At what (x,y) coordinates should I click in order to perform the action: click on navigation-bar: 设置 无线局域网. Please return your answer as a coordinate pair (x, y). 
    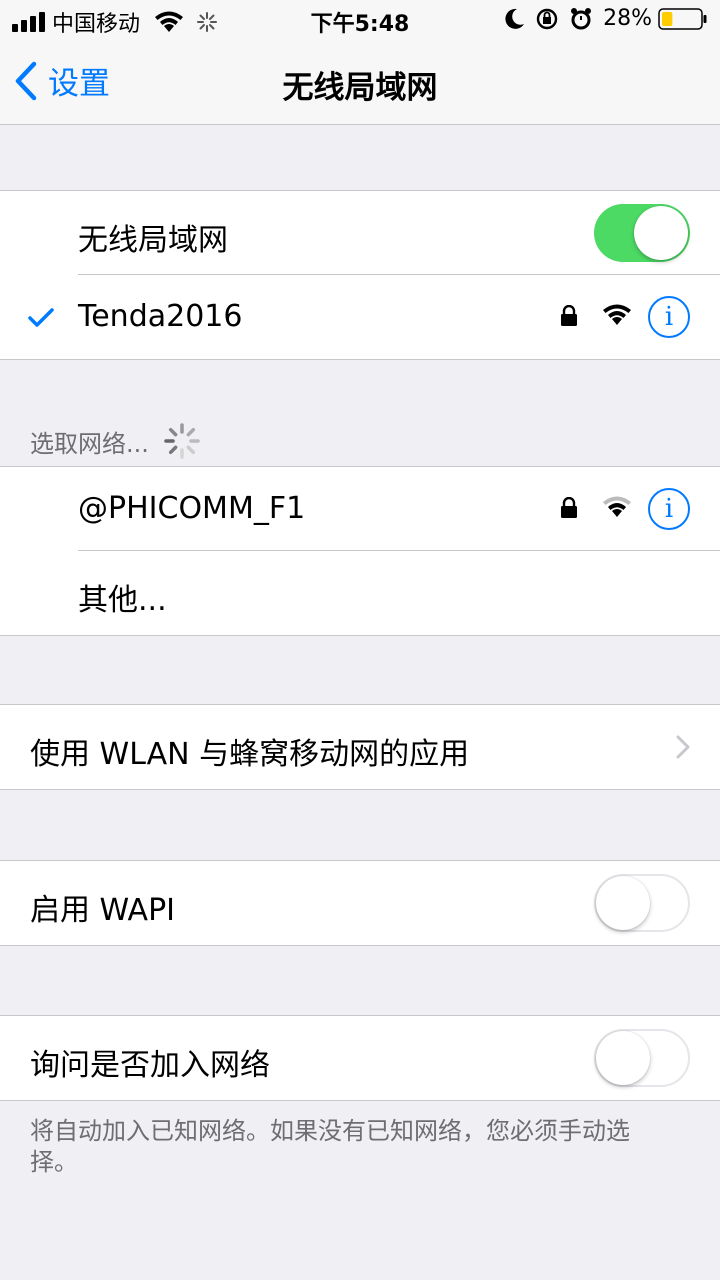
    Looking at the image, I should click on (360, 82).